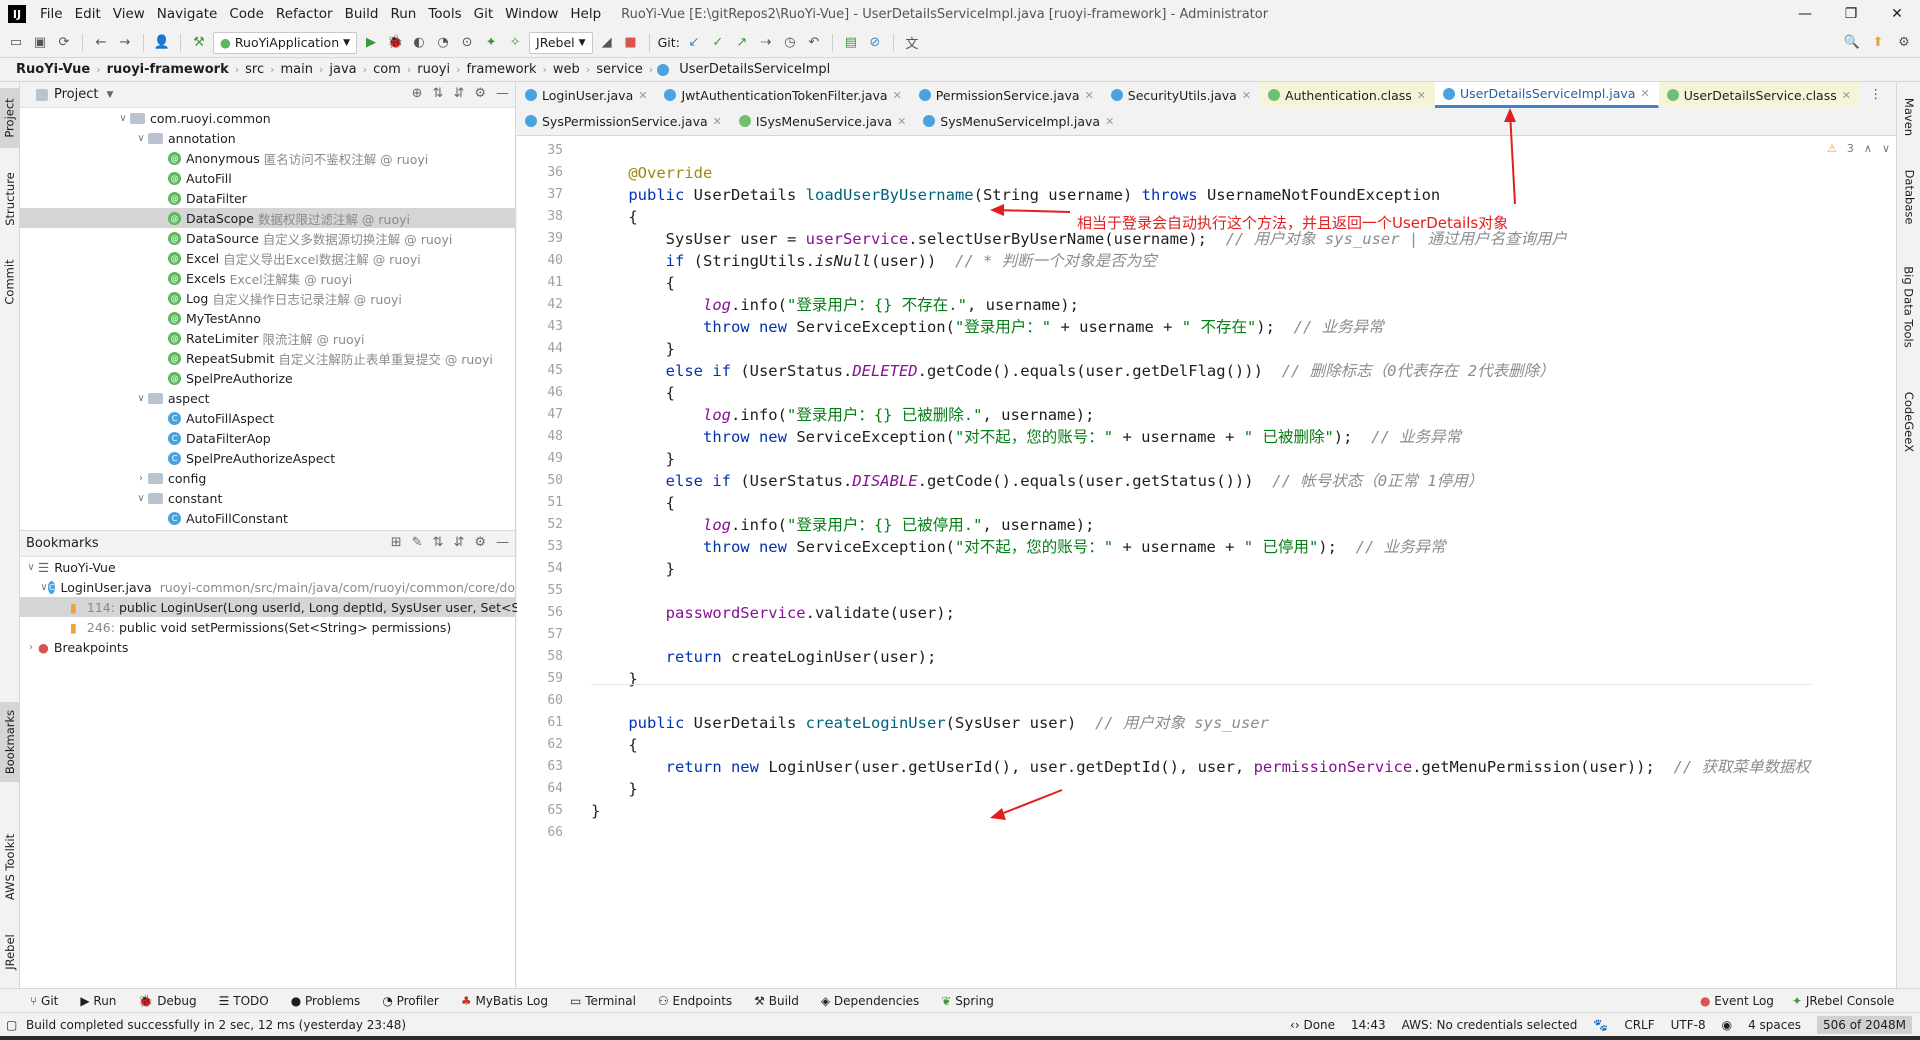 This screenshot has height=1040, width=1920. What do you see at coordinates (1019, 121) in the screenshot?
I see `tab-sysmenuserviceimpl: SysMenuServiceImpl.java ✕` at bounding box center [1019, 121].